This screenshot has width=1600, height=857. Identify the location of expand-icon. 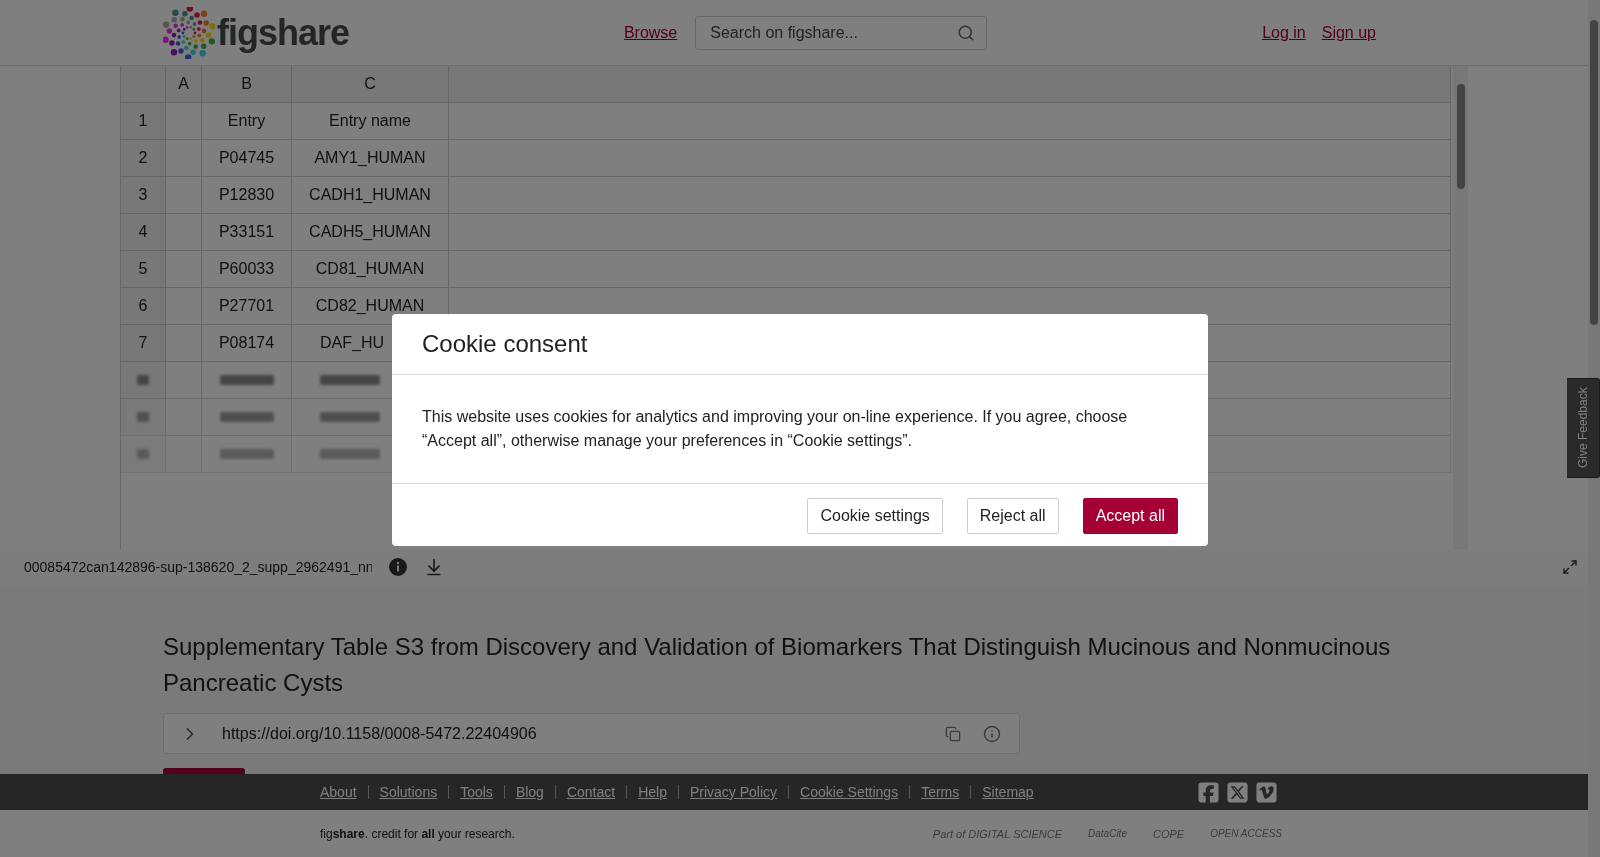
(1570, 567).